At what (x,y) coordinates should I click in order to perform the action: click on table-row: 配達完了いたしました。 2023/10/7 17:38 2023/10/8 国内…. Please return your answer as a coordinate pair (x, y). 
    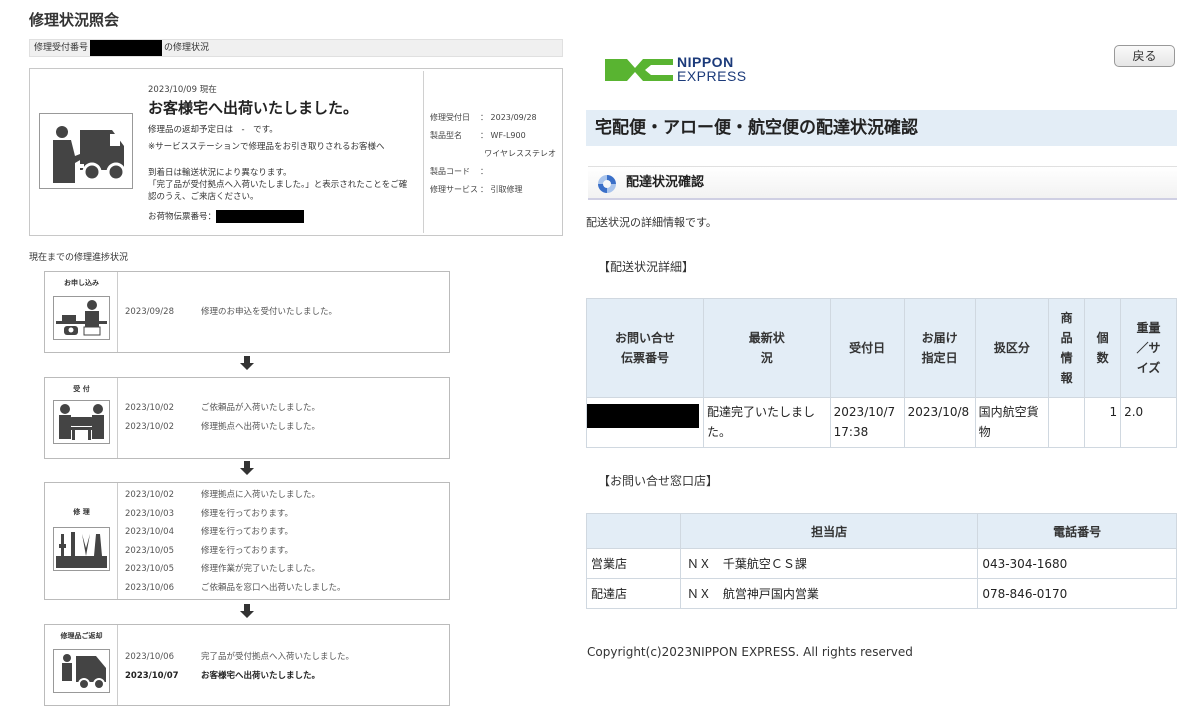
    Looking at the image, I should click on (881, 422).